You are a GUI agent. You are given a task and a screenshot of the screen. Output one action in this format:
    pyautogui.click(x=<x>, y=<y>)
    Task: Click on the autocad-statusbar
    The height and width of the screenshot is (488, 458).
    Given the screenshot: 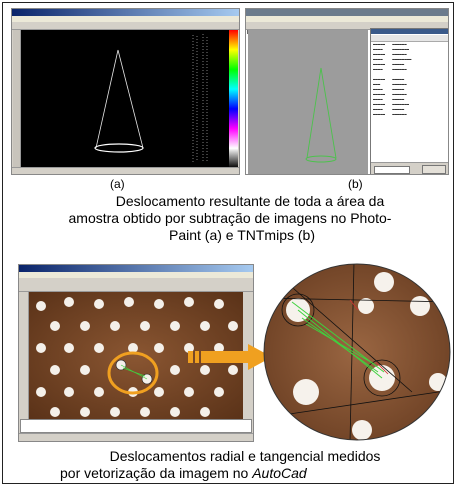 What is the action you would take?
    pyautogui.click(x=136, y=437)
    